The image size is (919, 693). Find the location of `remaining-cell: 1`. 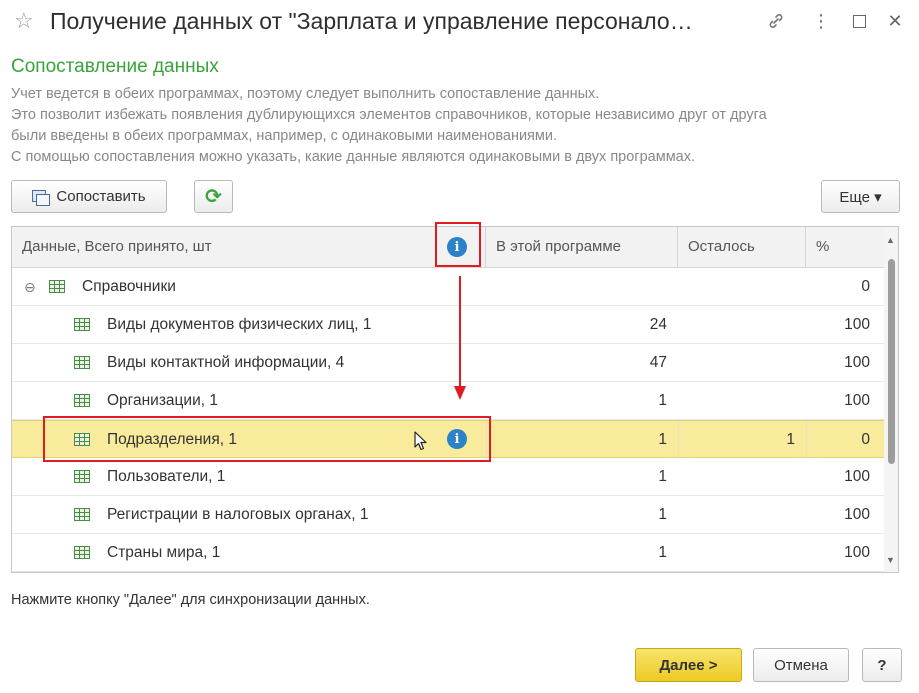

remaining-cell: 1 is located at coordinates (790, 439).